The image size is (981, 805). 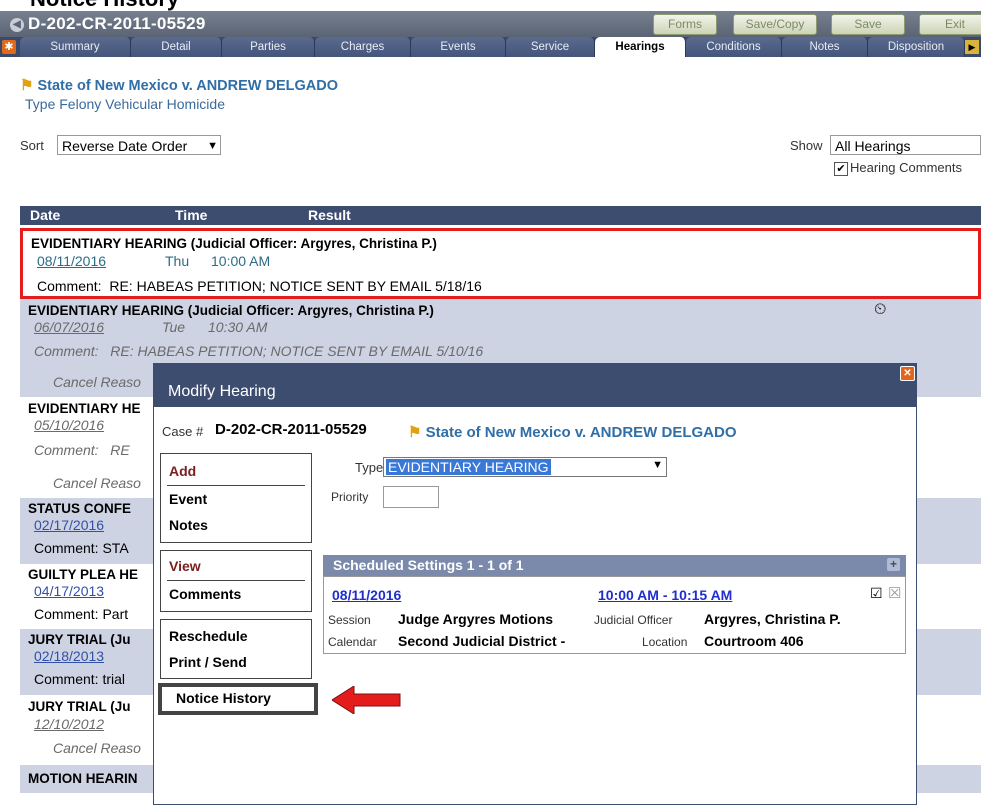 I want to click on settings-header-text: Scheduled Settings 1 - 1 of 1, so click(x=428, y=565).